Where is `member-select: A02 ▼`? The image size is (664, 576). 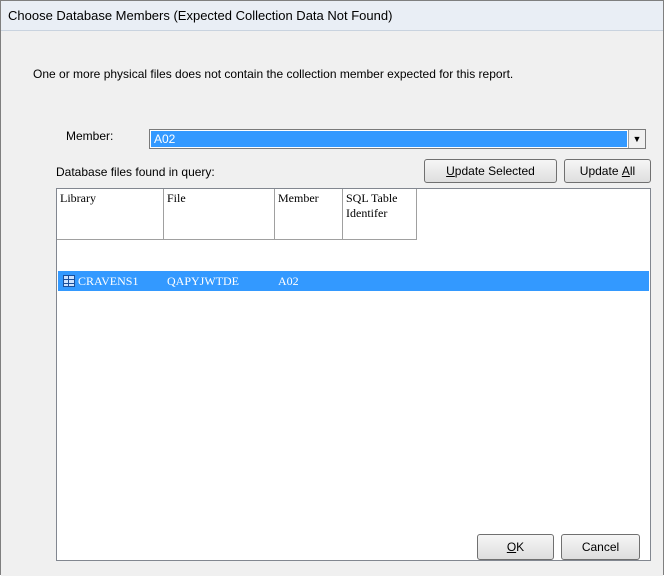
member-select: A02 ▼ is located at coordinates (397, 139).